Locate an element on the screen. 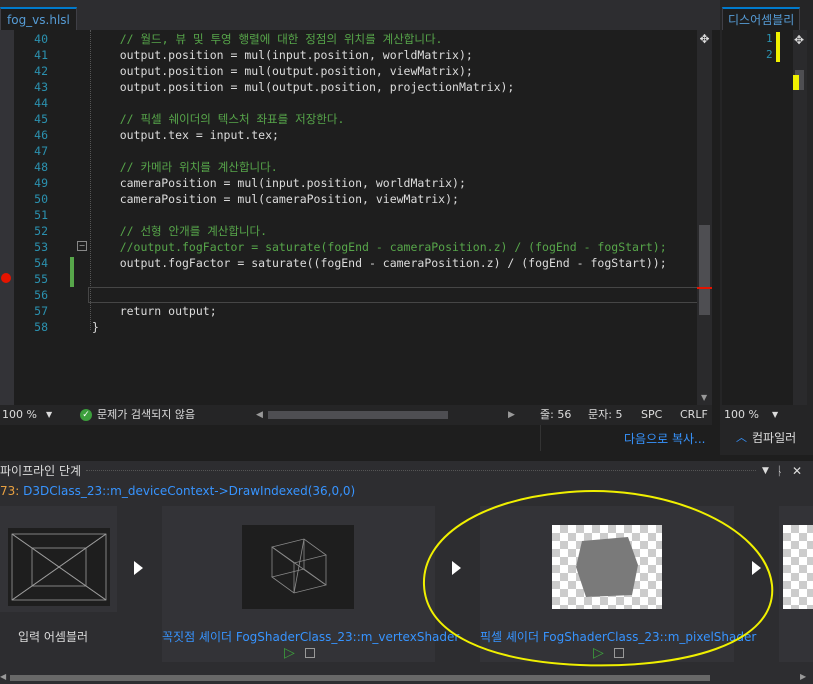 The height and width of the screenshot is (684, 813). code-line: // 픽셀 쉐이더의 텍스처 좌표를 저장한다. is located at coordinates (442, 119).